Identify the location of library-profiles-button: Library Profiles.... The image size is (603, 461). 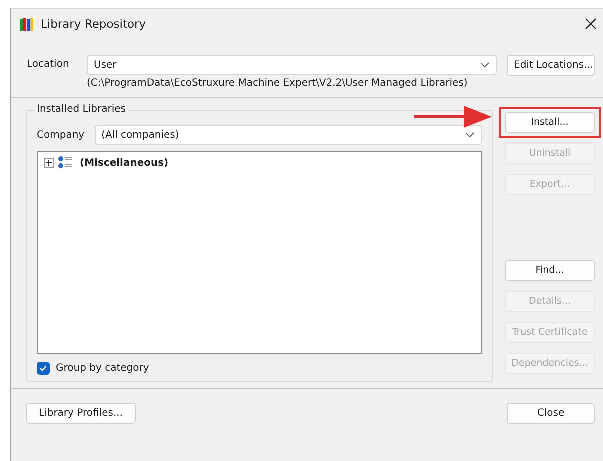
(81, 413).